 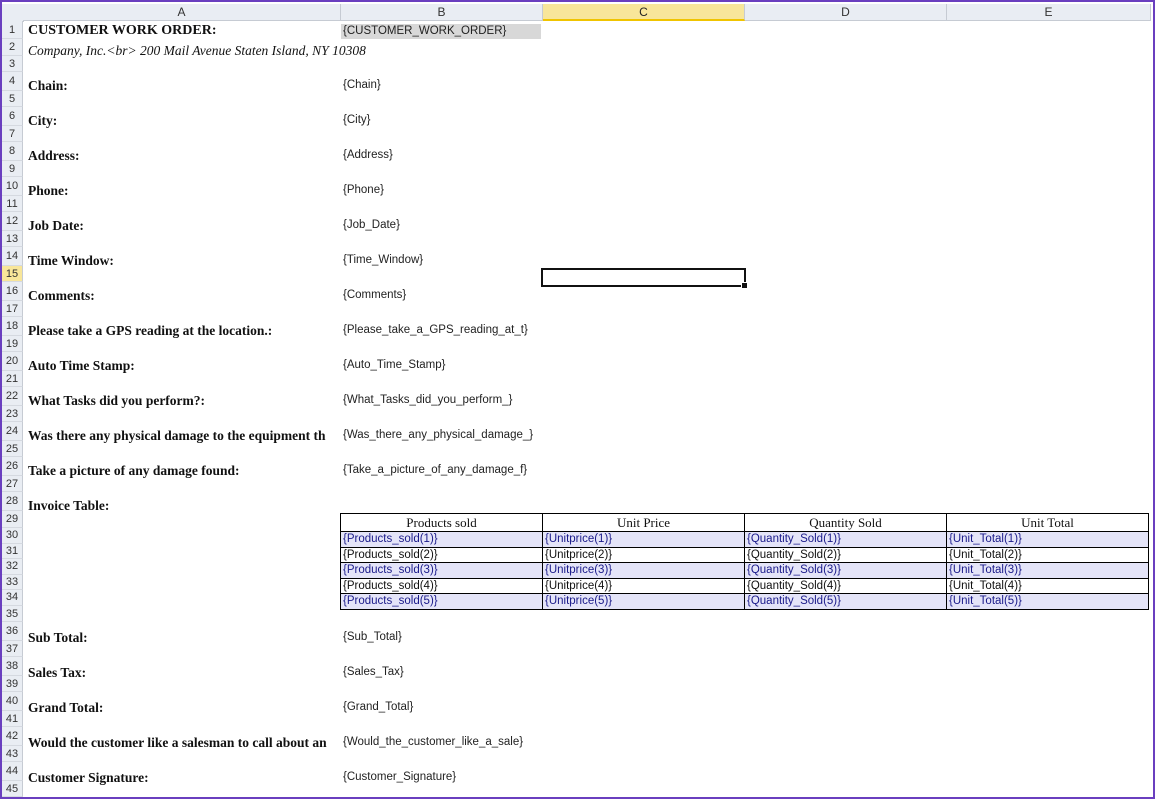 I want to click on field-value-city: {City}, so click(x=441, y=120).